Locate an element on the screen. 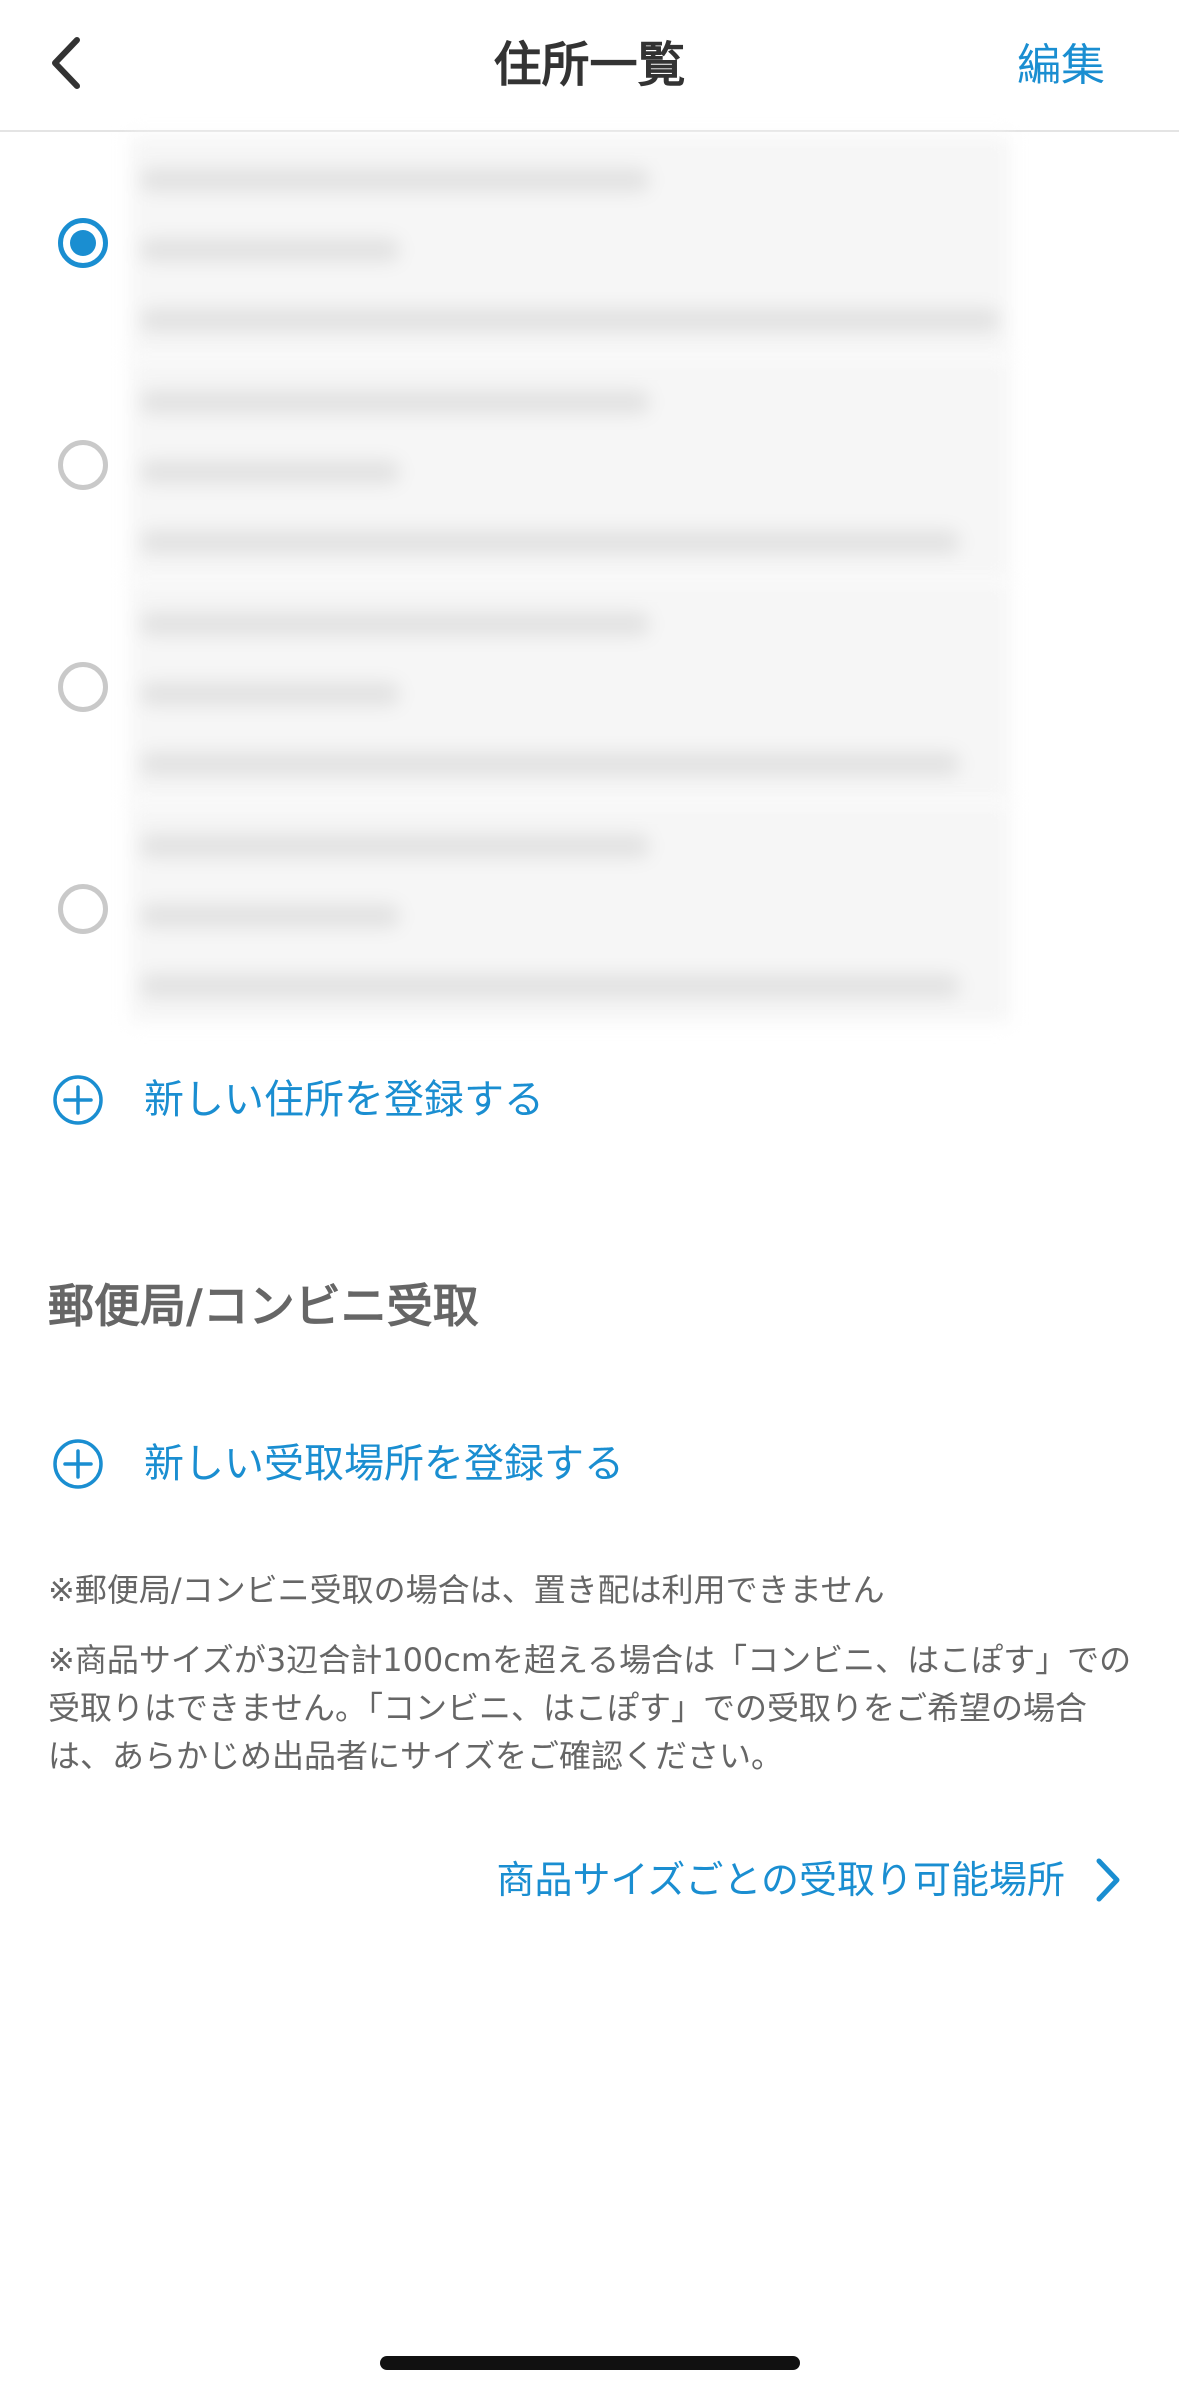  radio-button-selected is located at coordinates (83, 243).